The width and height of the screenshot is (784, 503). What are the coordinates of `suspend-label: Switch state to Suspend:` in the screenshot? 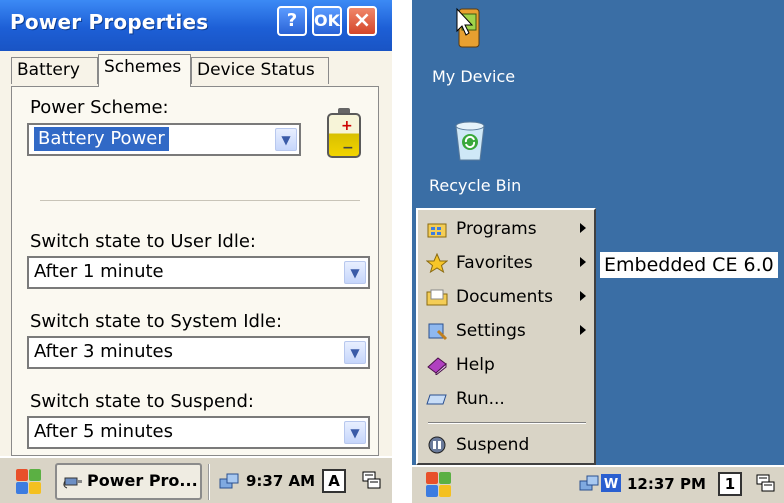 It's located at (142, 401).